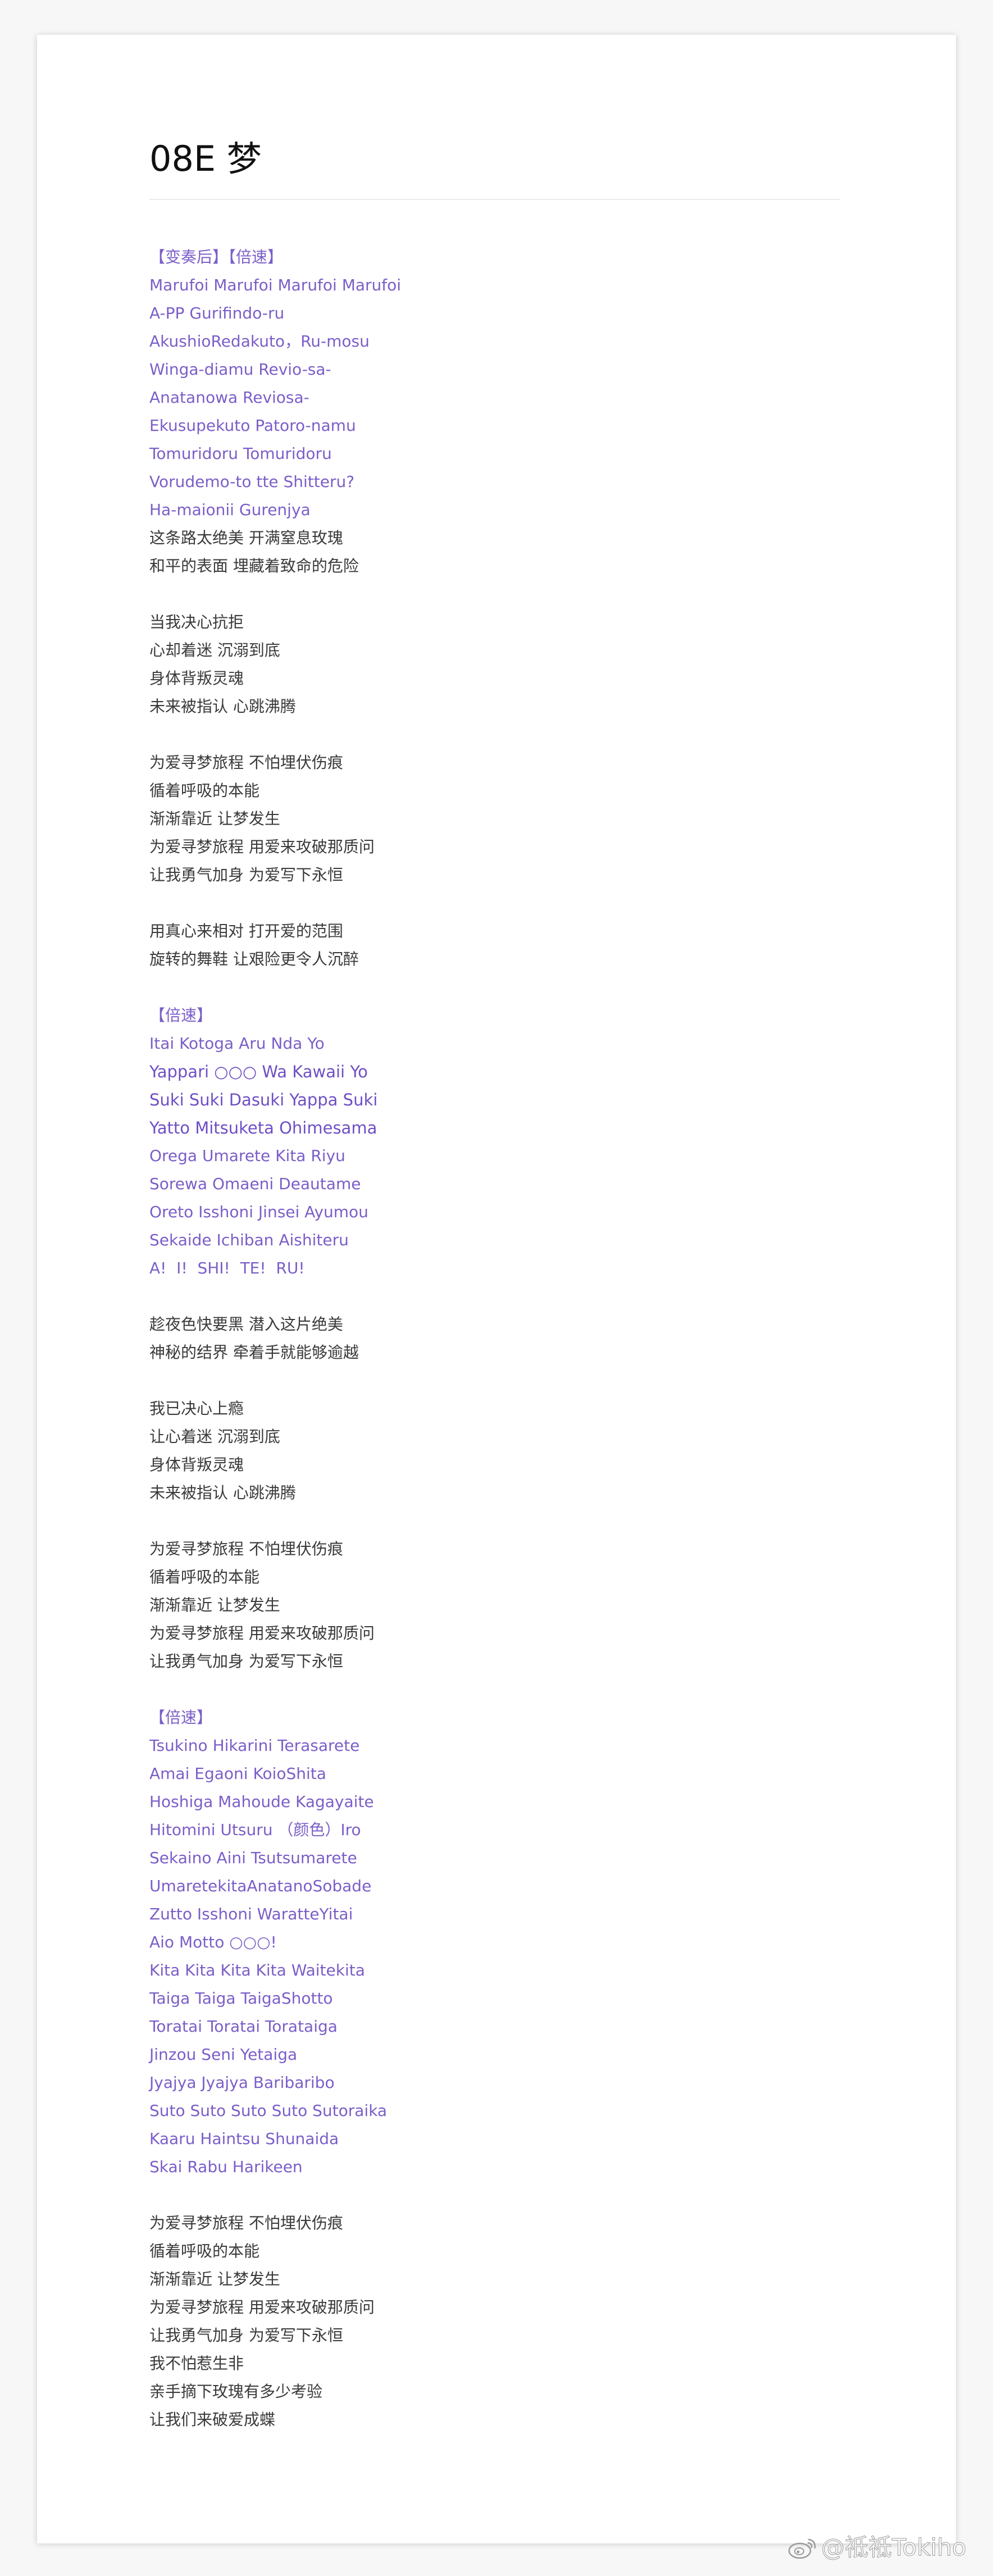  Describe the element at coordinates (240, 369) in the screenshot. I see `lyric-line: Winga-diamu Revio-sa-` at that location.